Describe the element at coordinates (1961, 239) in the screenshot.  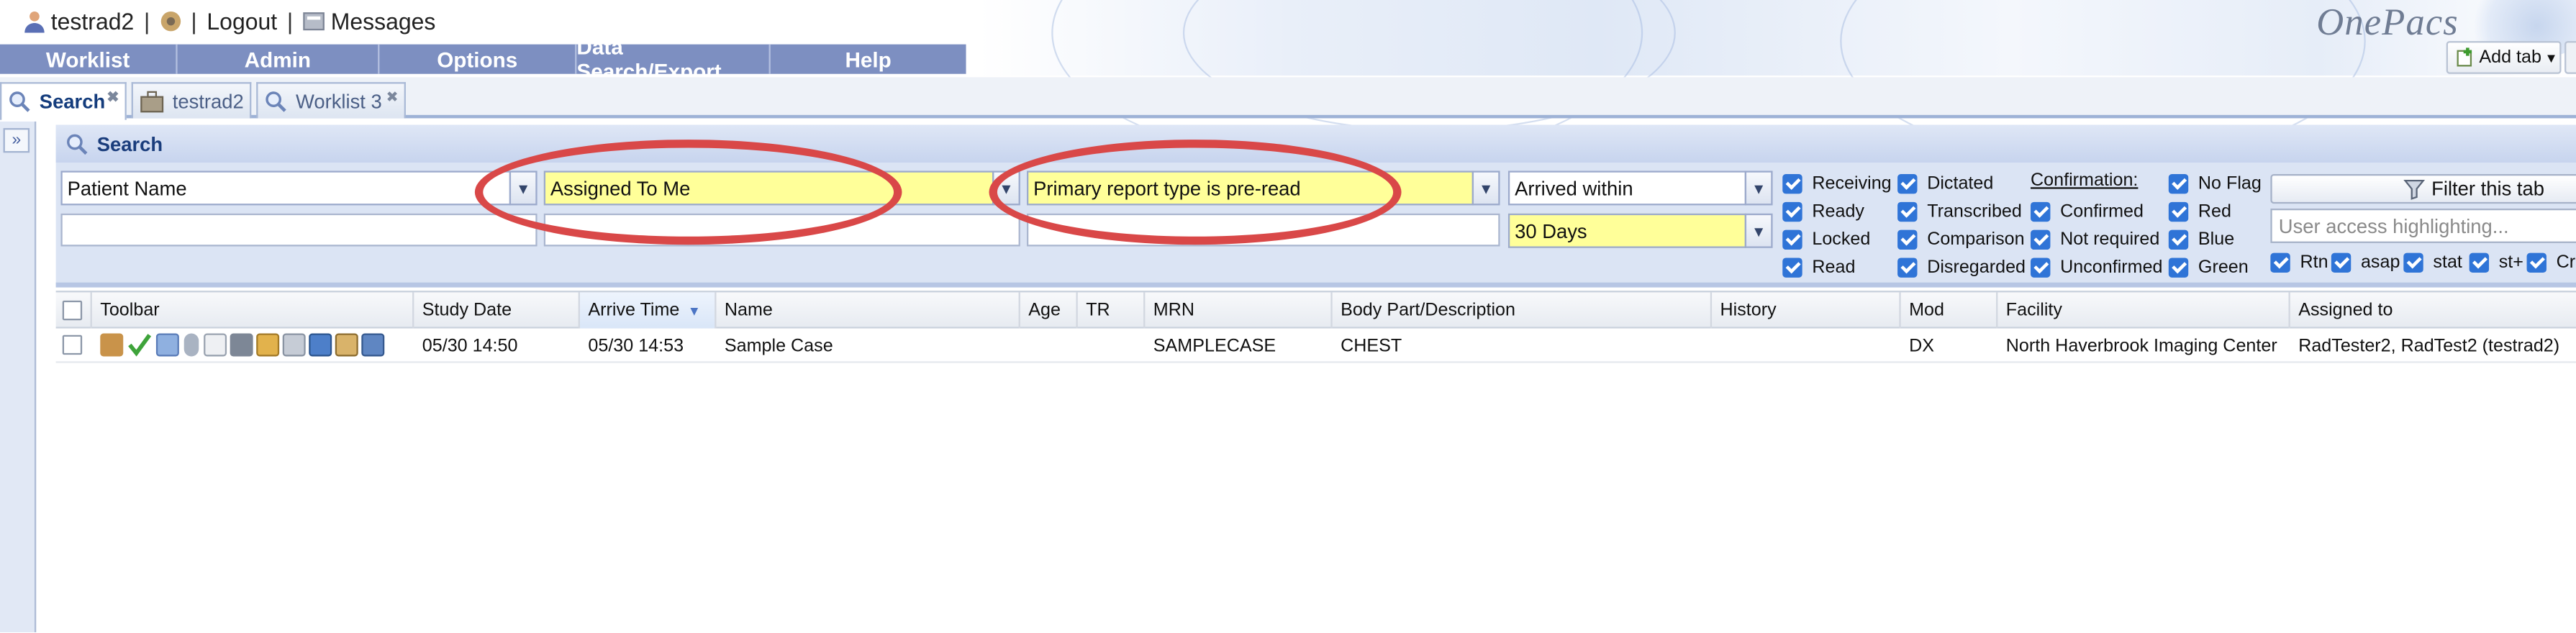
I see `check-comparison: Comparison` at that location.